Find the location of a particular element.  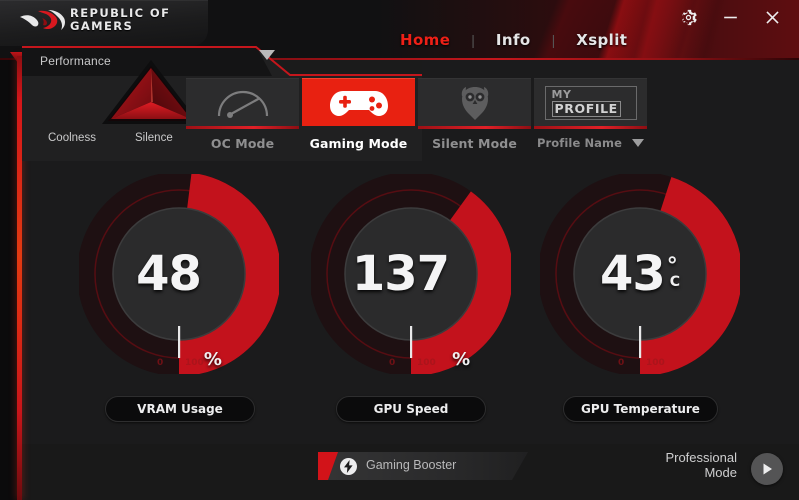

mode-tile-silent is located at coordinates (474, 102).